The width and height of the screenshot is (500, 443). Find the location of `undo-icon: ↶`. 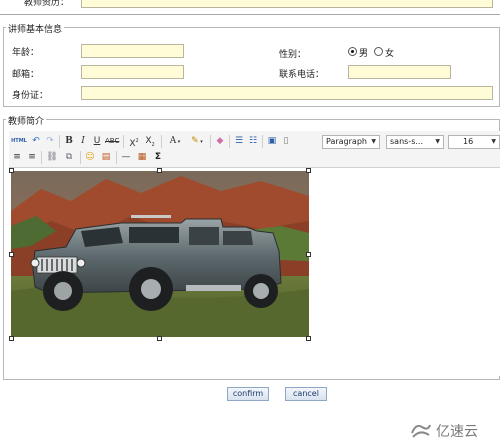

undo-icon: ↶ is located at coordinates (36, 141).